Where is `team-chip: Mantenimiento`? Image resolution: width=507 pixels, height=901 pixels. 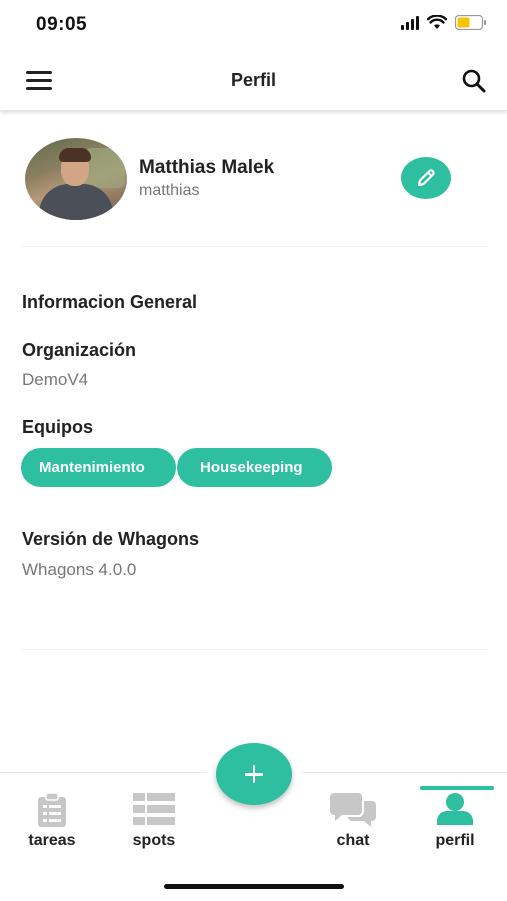
team-chip: Mantenimiento is located at coordinates (98, 467).